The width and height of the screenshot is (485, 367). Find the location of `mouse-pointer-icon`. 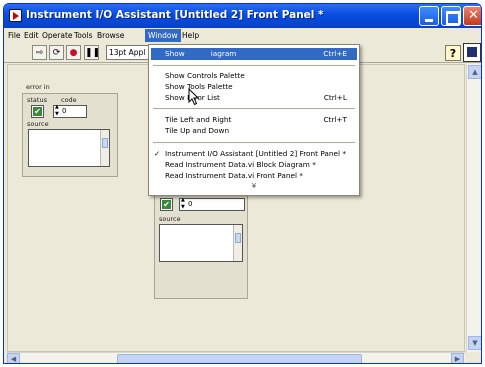

mouse-pointer-icon is located at coordinates (194, 97).